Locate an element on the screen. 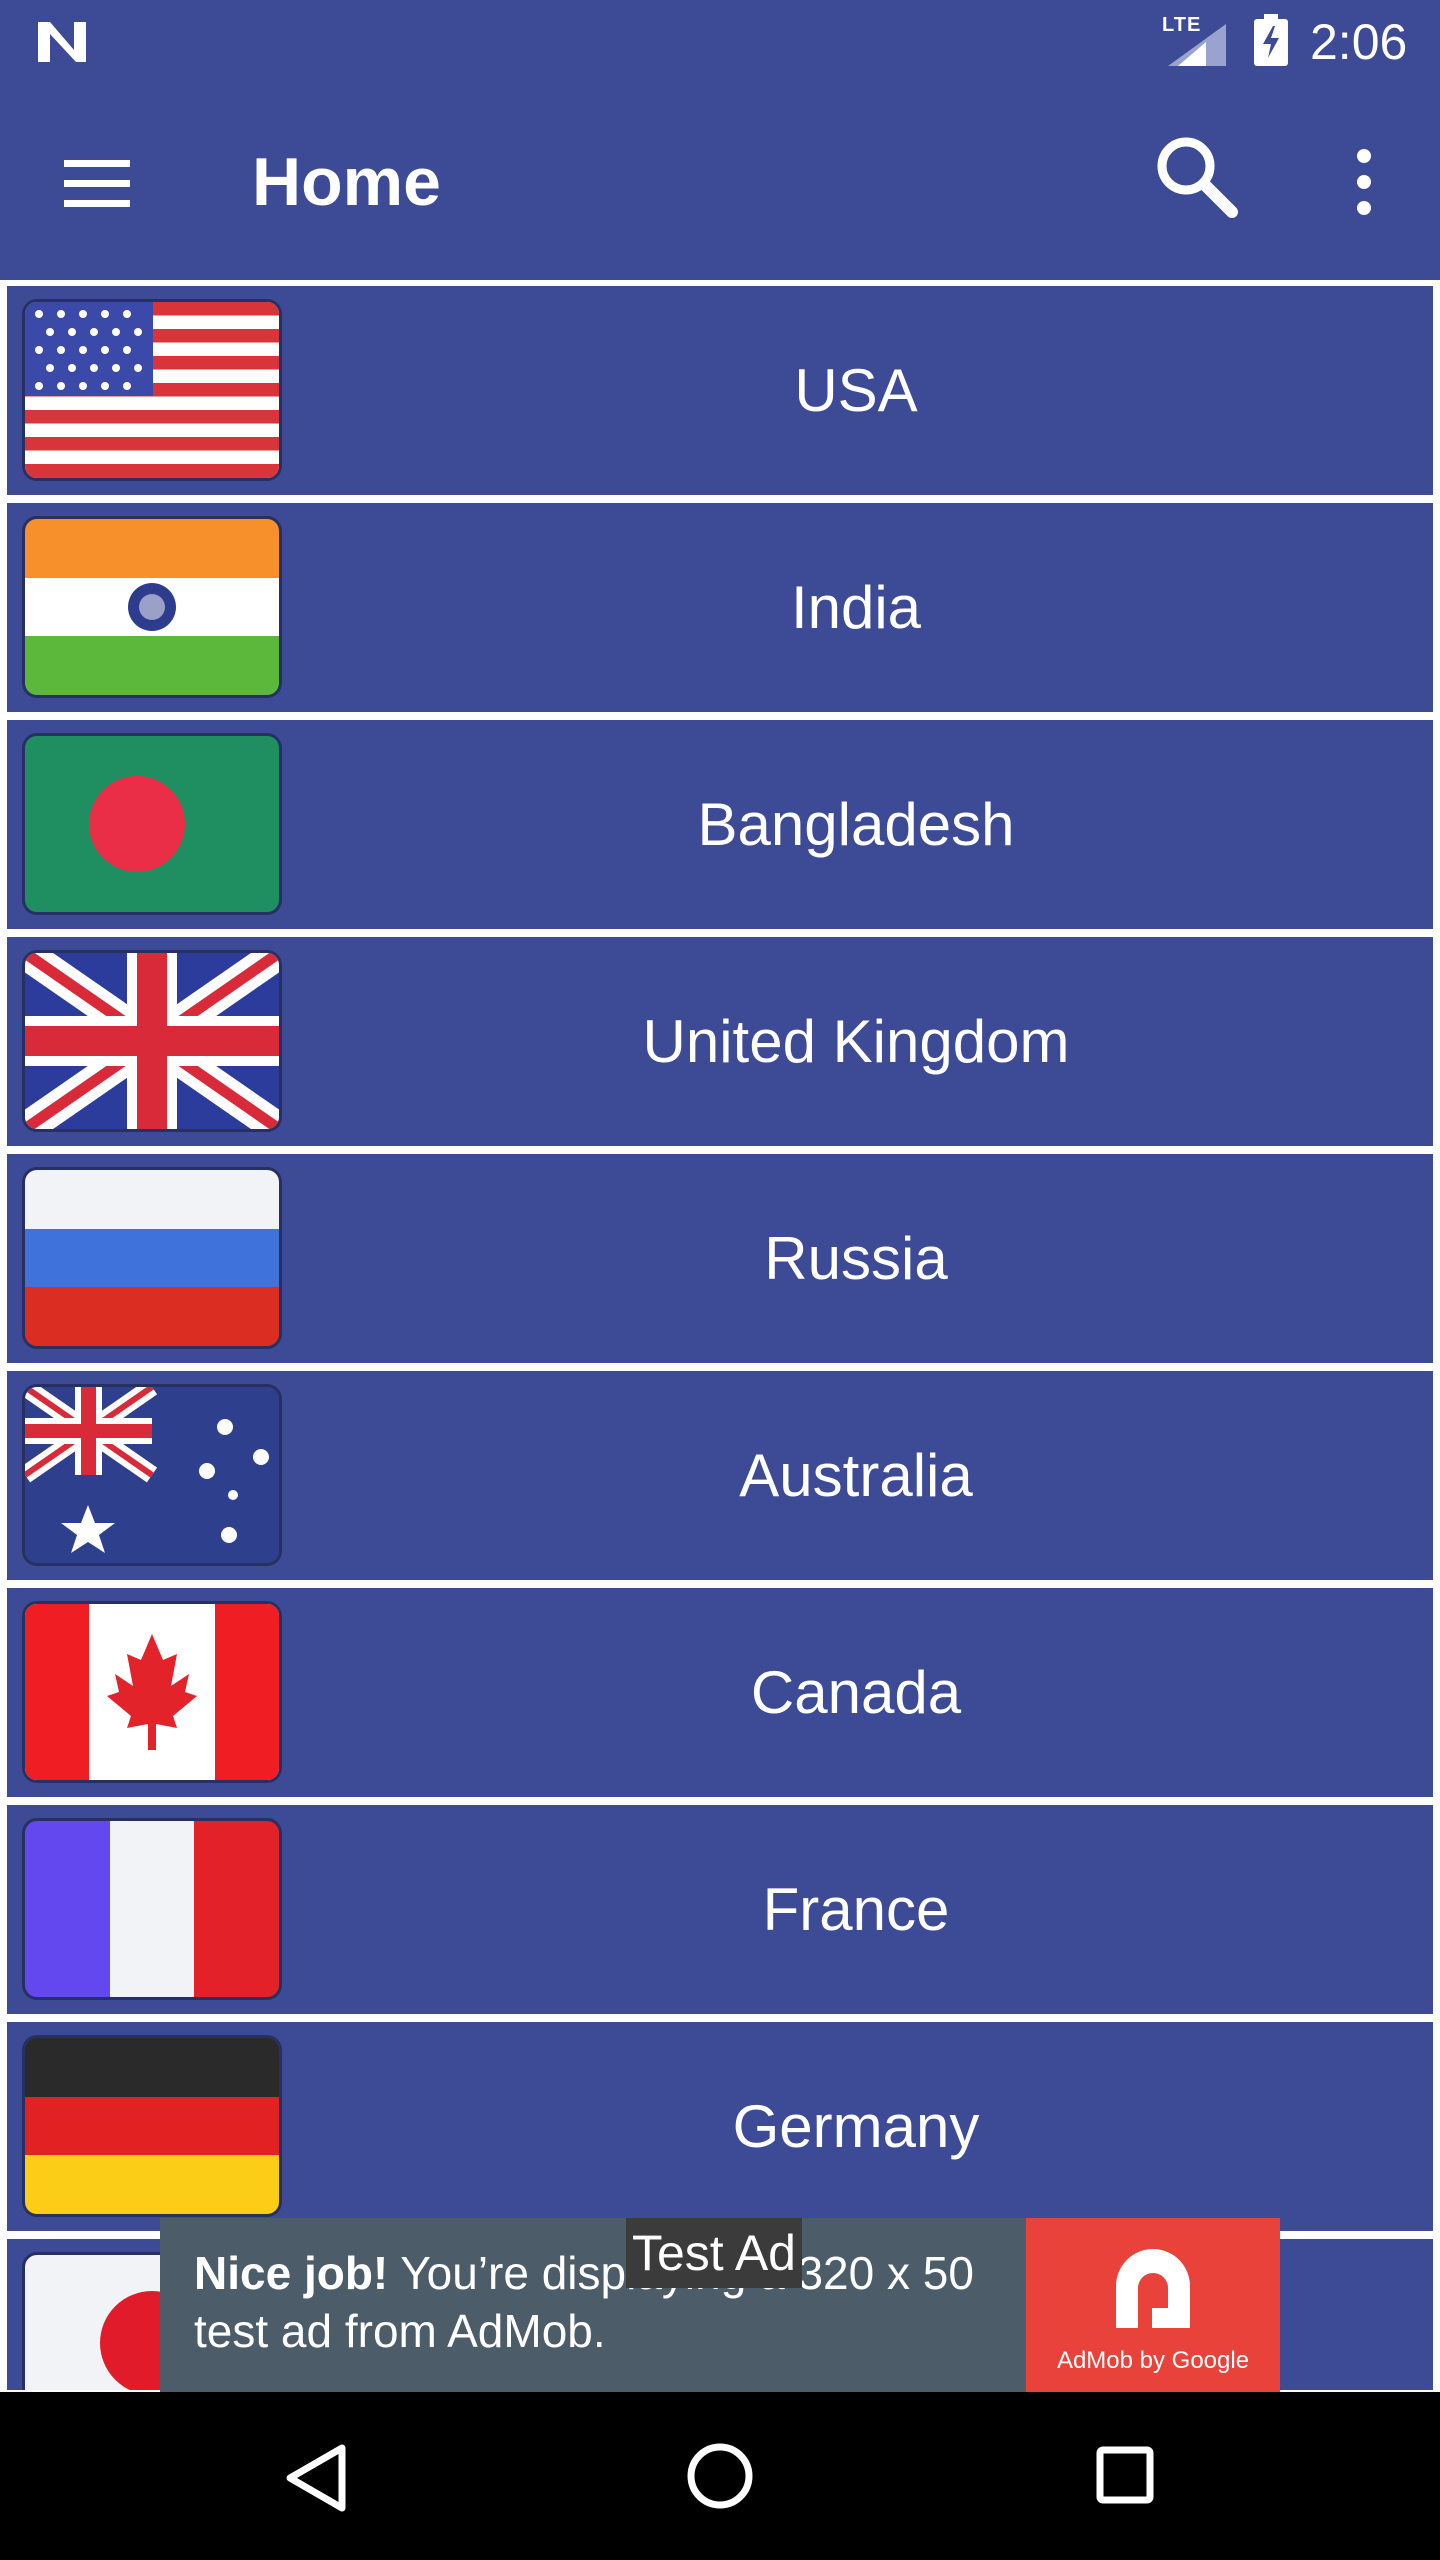  canada-flag-icon is located at coordinates (152, 1692).